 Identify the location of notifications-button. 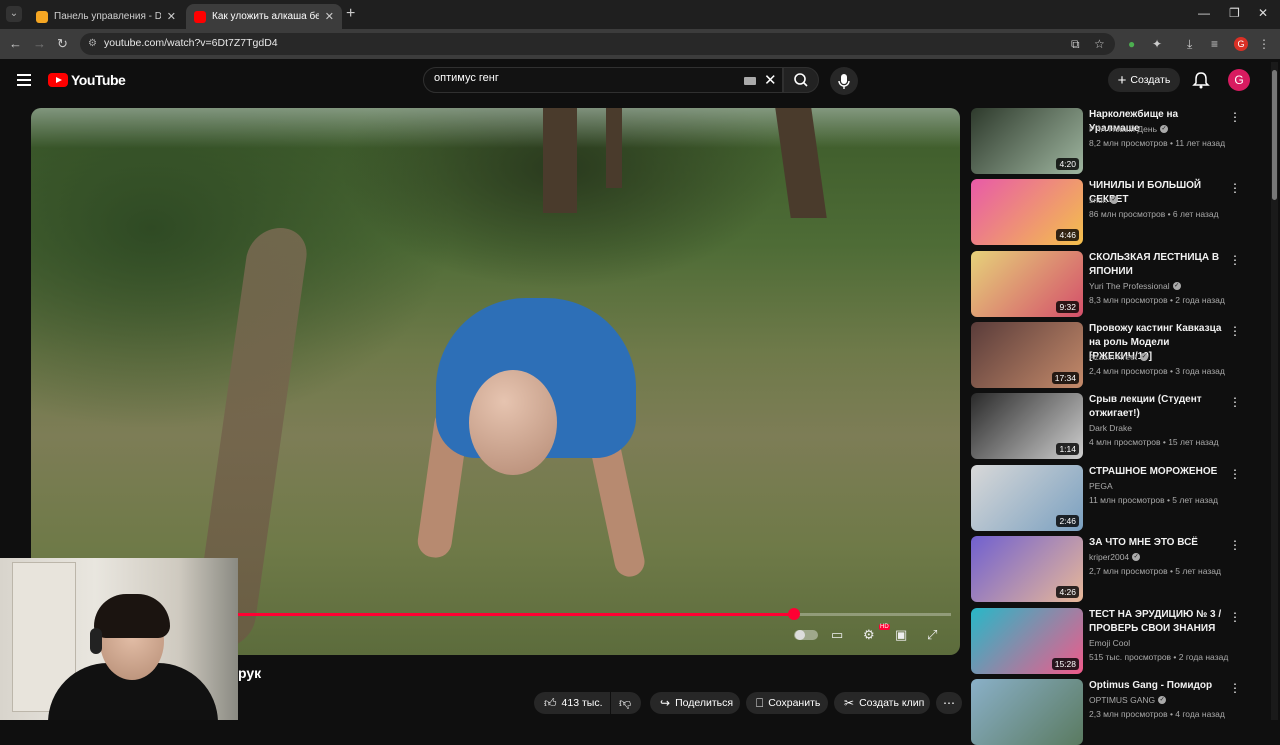
(1201, 82).